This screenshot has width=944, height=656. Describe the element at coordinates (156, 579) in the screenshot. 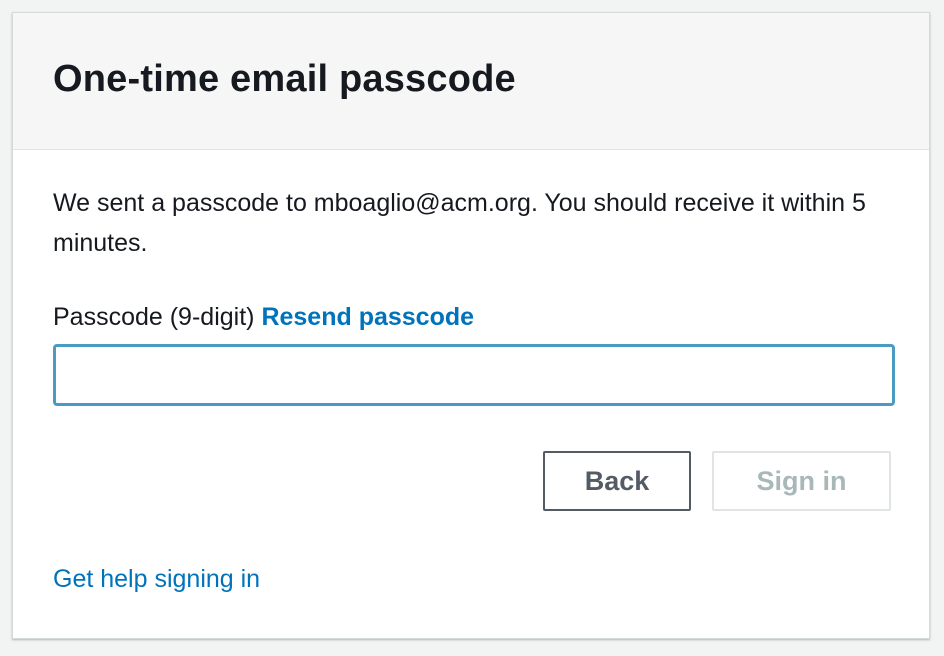

I see `get-help-signing-in-link: Get help signing in` at that location.